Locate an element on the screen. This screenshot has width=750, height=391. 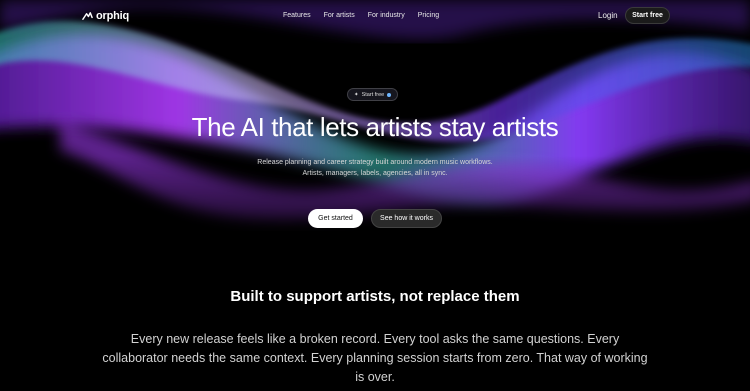
badge-label: Start free is located at coordinates (373, 94).